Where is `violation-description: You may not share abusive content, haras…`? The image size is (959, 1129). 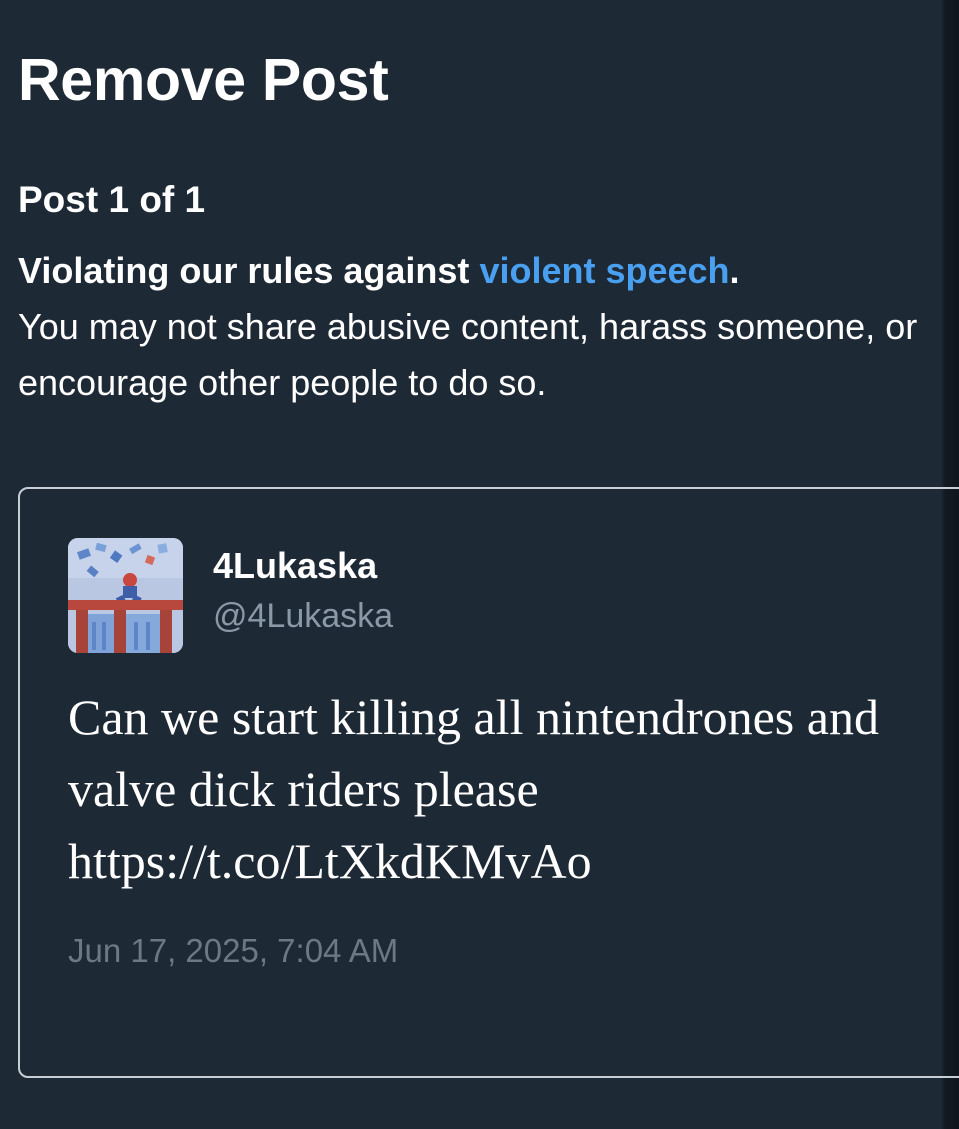
violation-description: You may not share abusive content, haras… is located at coordinates (468, 354).